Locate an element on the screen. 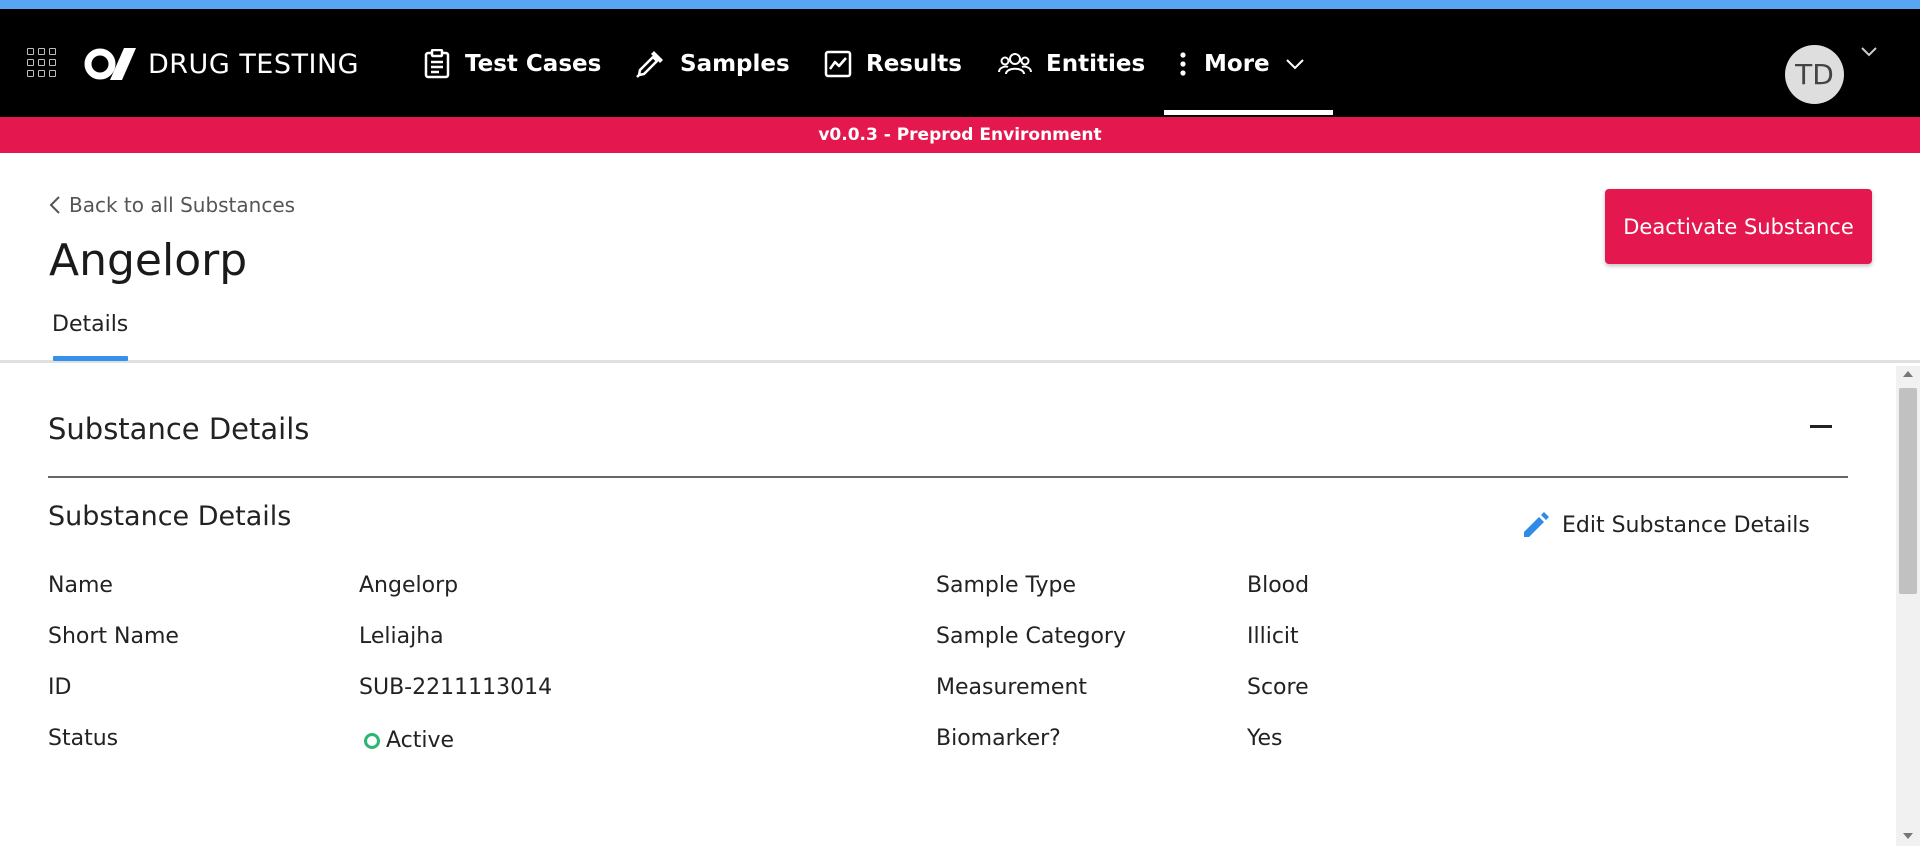 Image resolution: width=1920 pixels, height=846 pixels. collapse-icon is located at coordinates (1822, 424).